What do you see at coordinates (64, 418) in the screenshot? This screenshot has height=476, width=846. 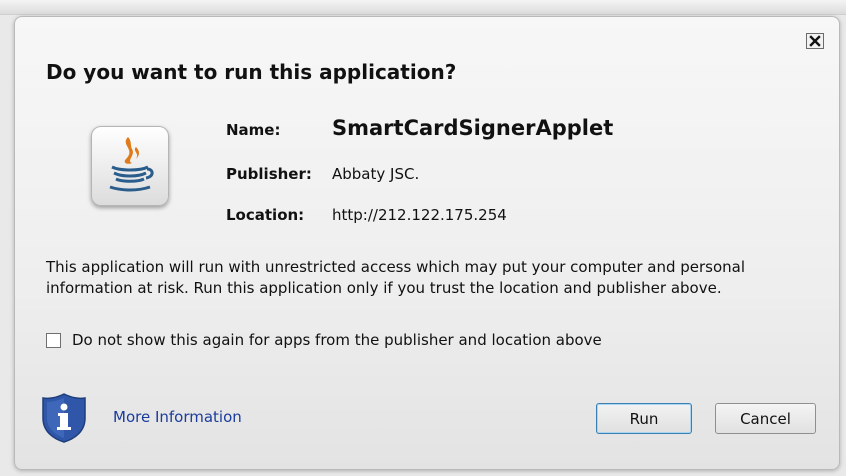 I see `shield-info-icon` at bounding box center [64, 418].